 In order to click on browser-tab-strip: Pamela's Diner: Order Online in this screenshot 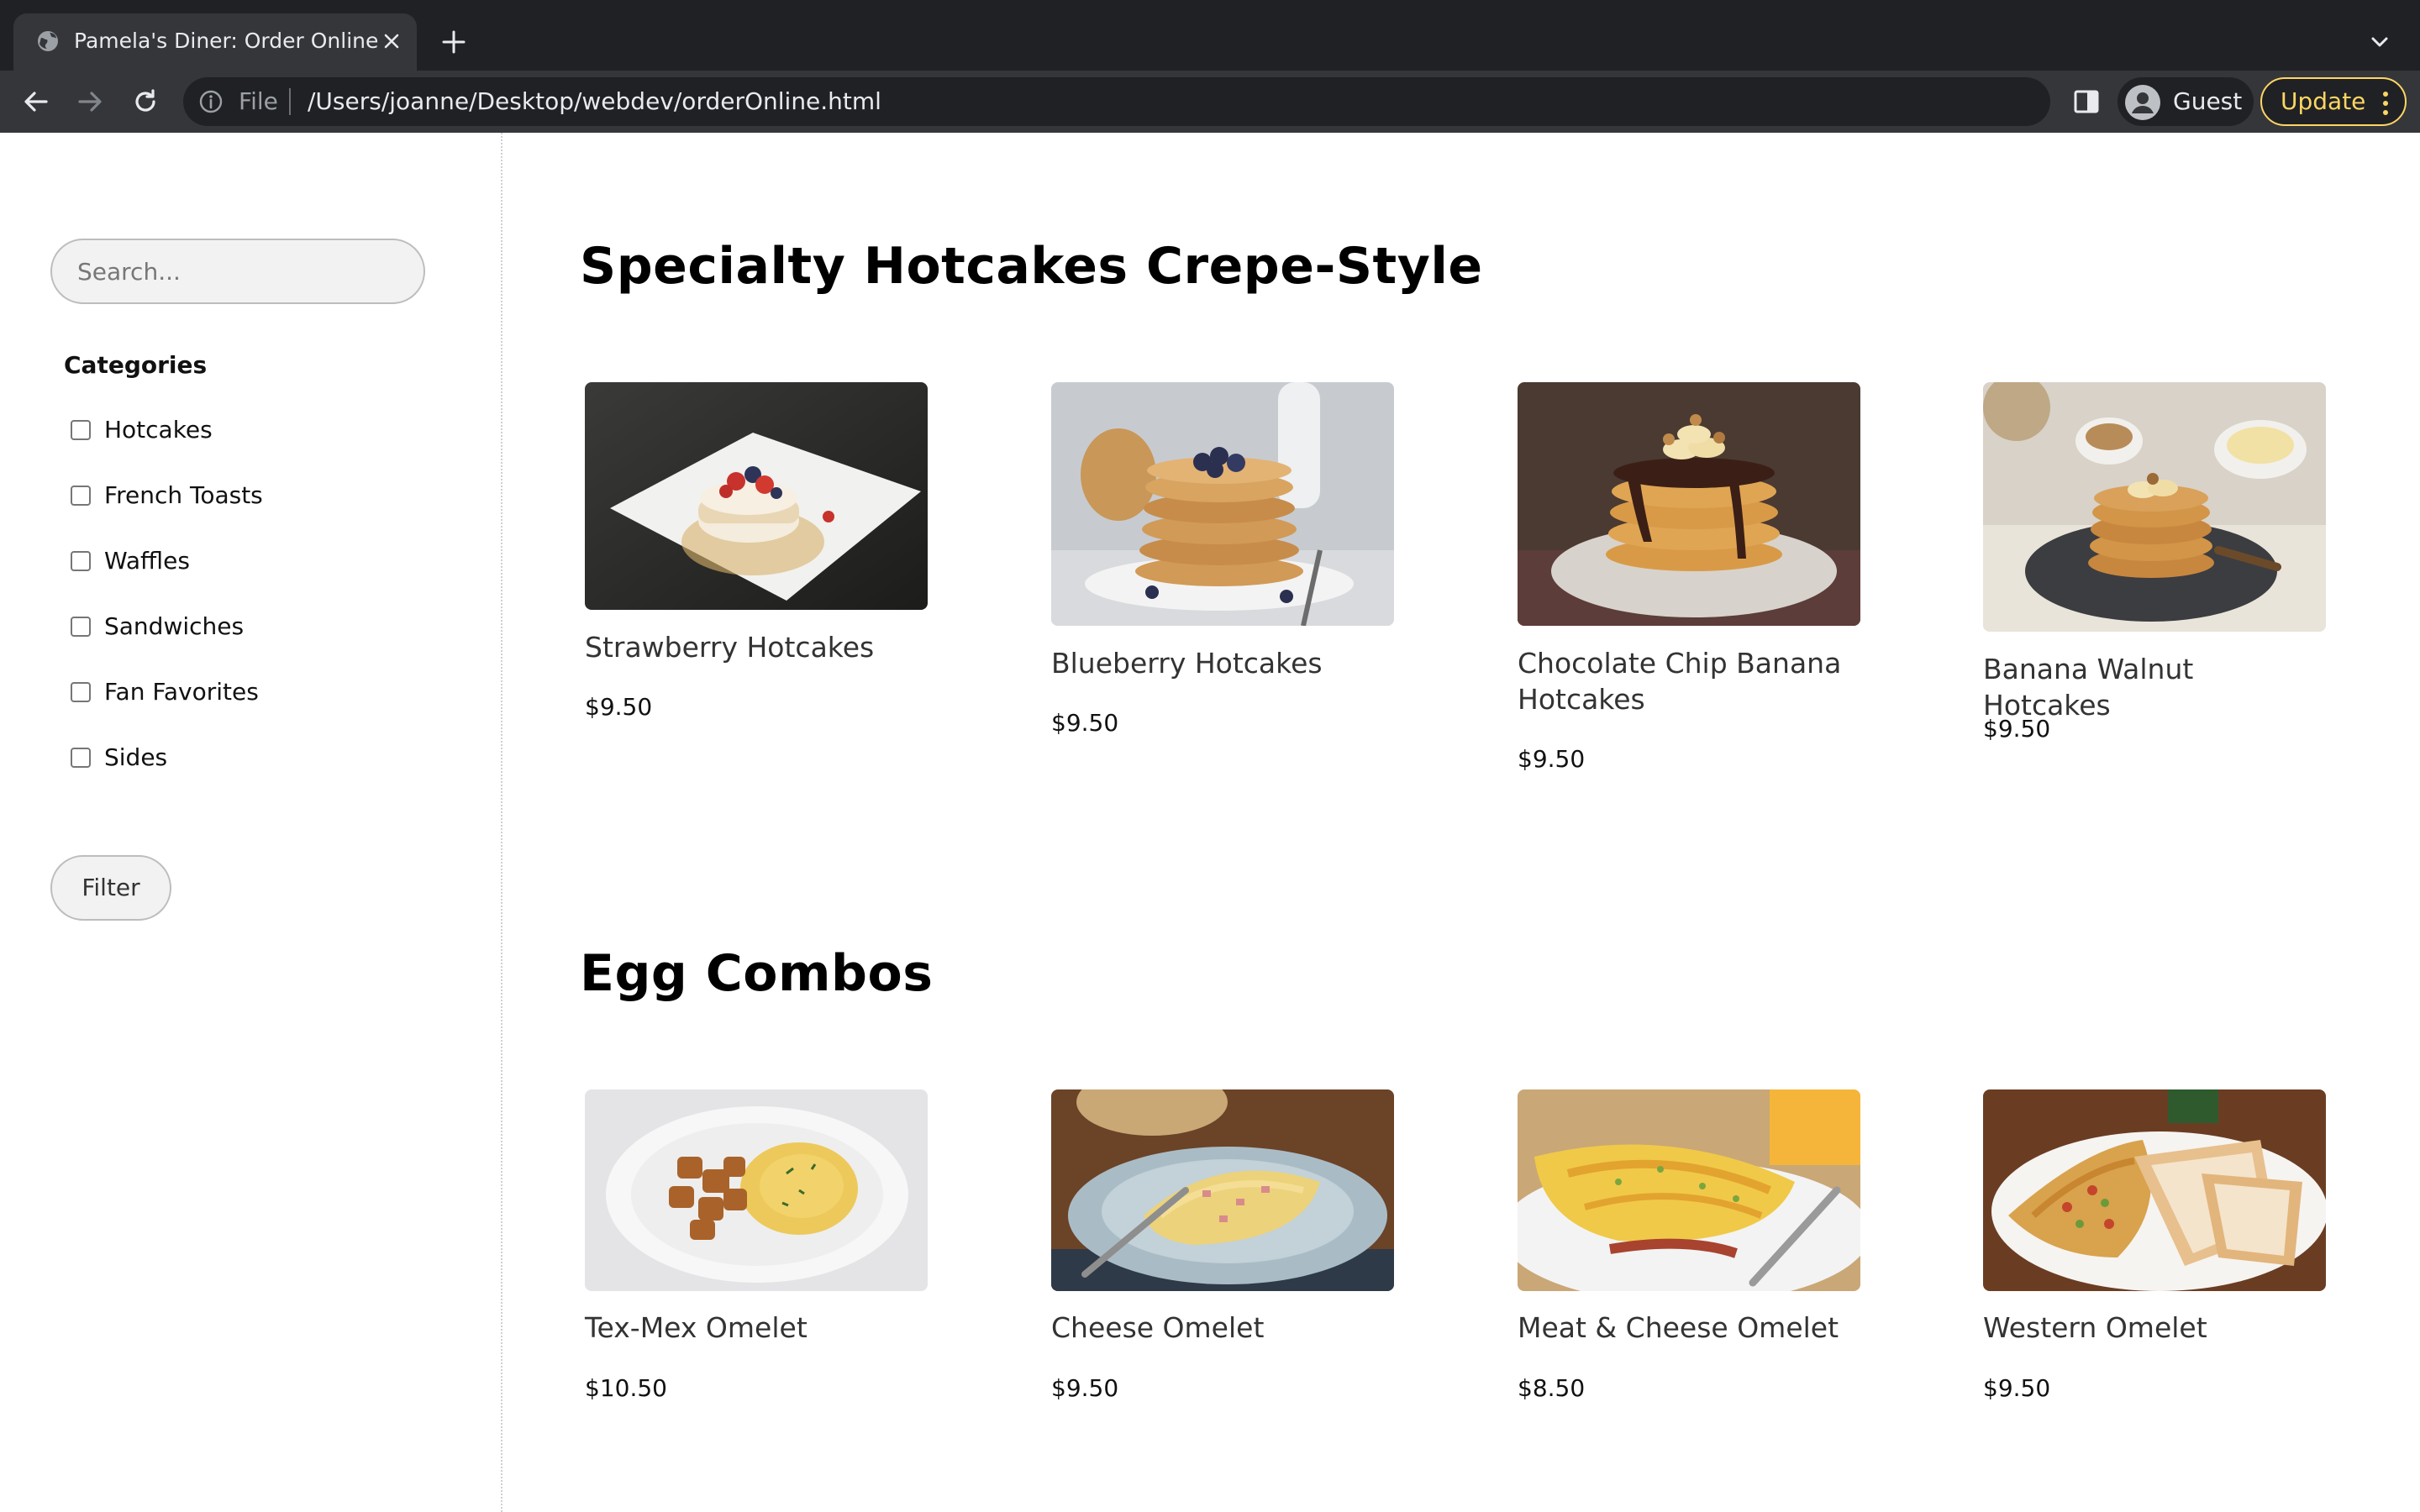, I will do `click(1210, 35)`.